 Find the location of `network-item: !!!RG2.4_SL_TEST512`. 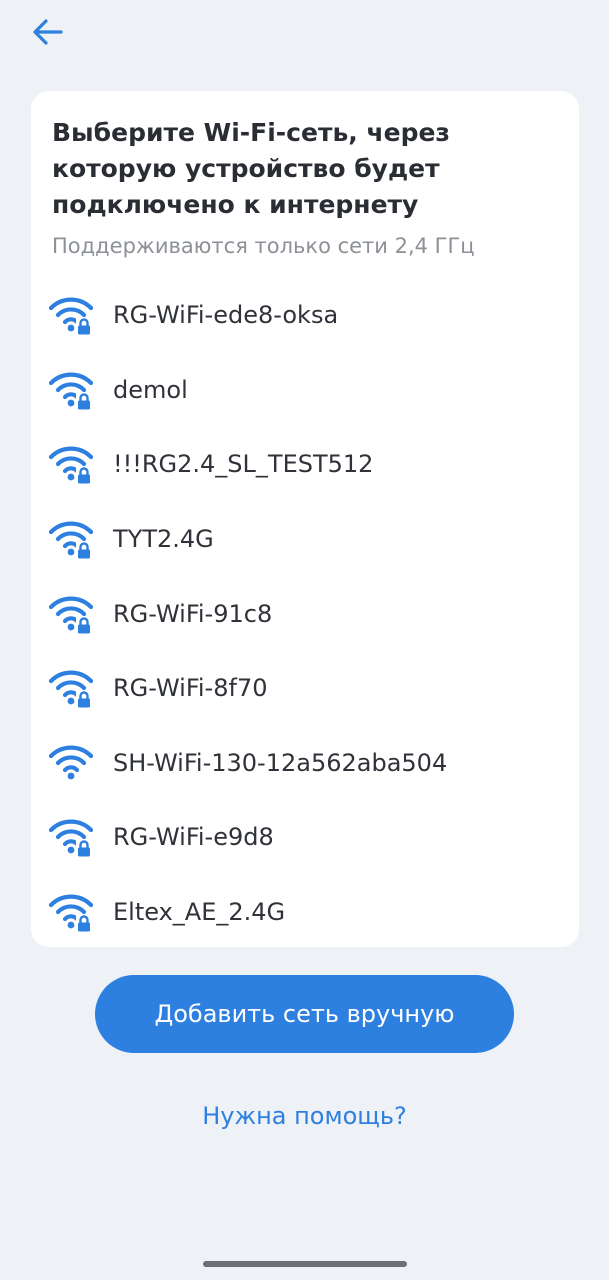

network-item: !!!RG2.4_SL_TEST512 is located at coordinates (305, 464).